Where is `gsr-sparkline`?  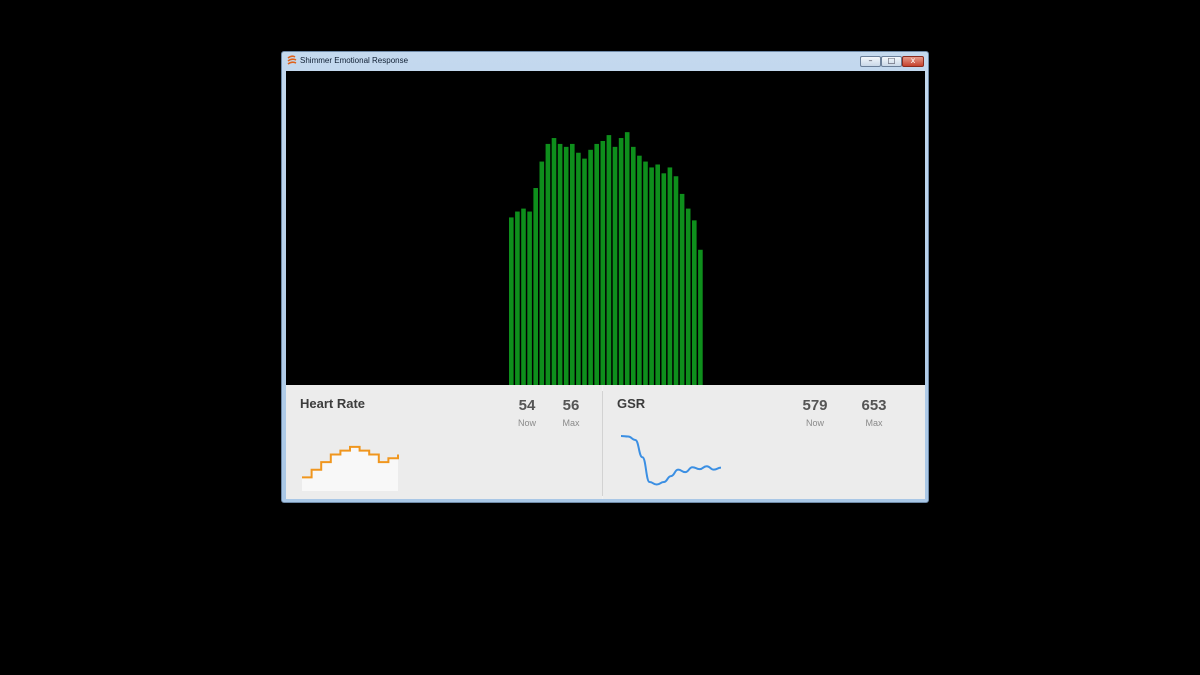 gsr-sparkline is located at coordinates (671, 460).